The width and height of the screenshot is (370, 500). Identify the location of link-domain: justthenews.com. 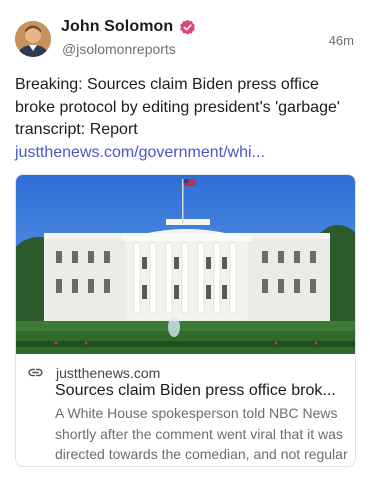
(108, 372).